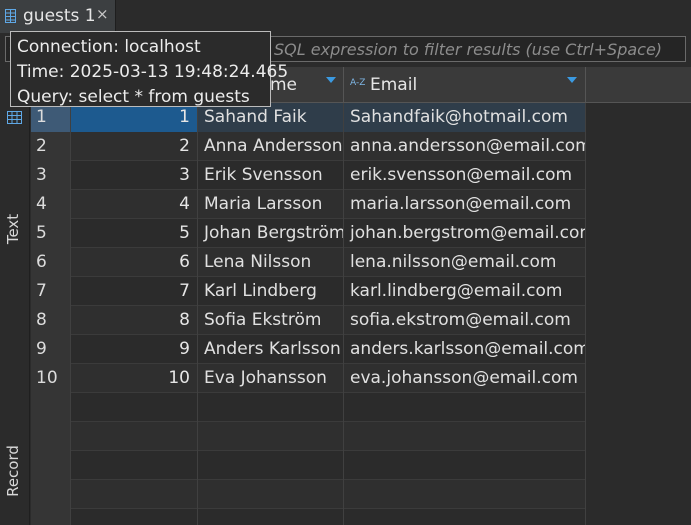 The height and width of the screenshot is (525, 691). I want to click on header-email-label: Email, so click(394, 85).